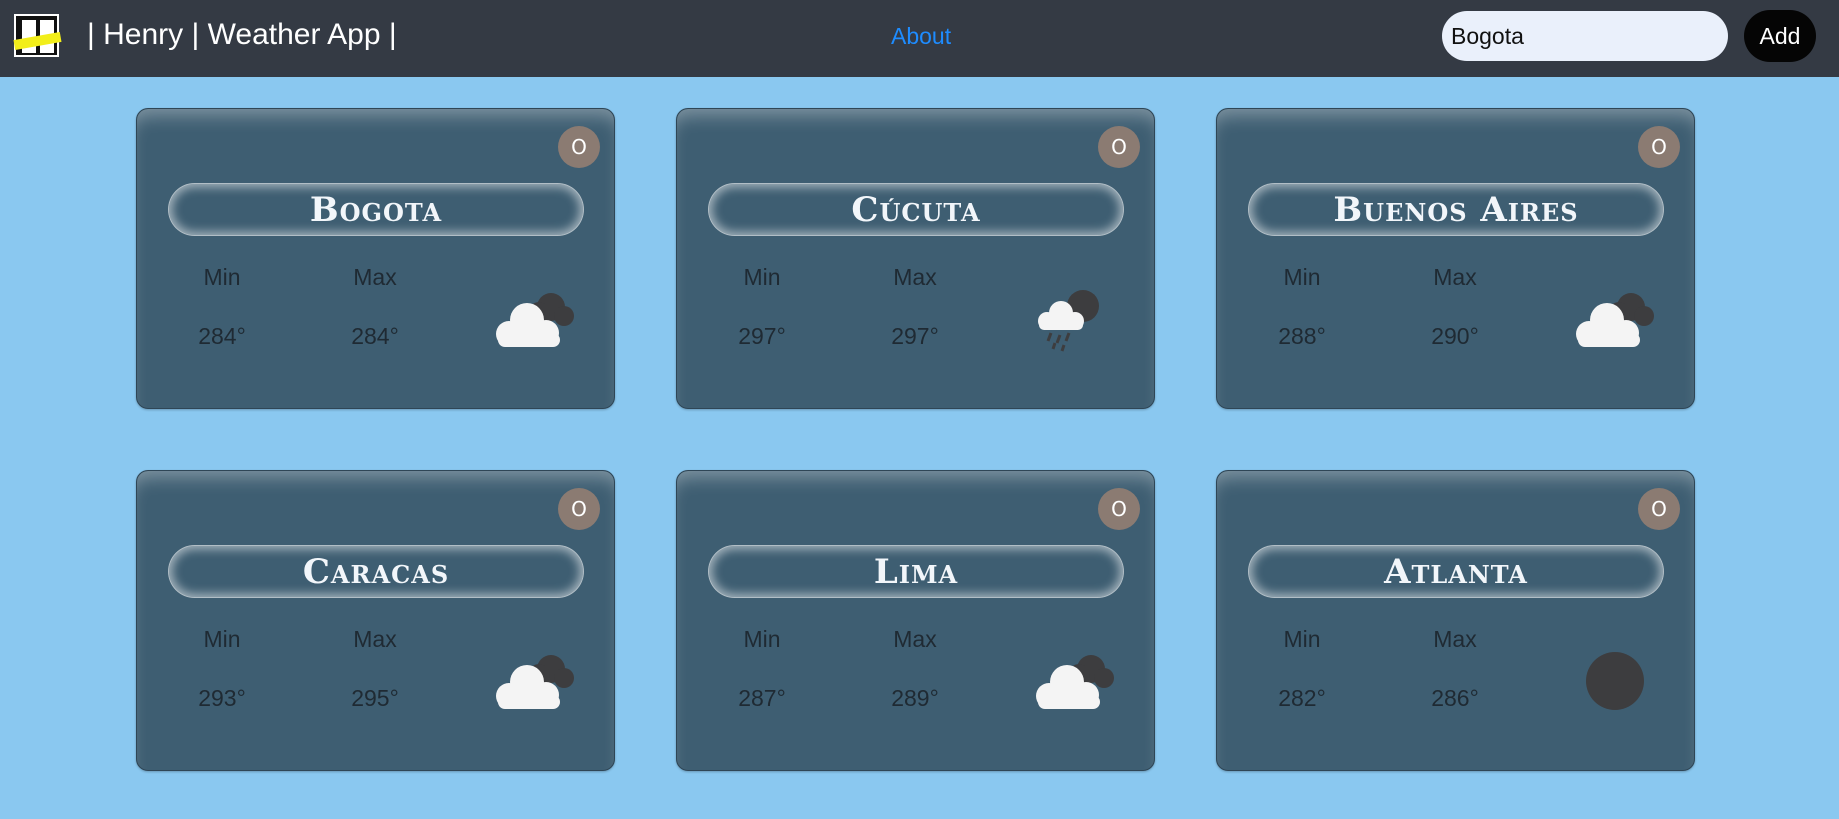 The width and height of the screenshot is (1839, 819). What do you see at coordinates (916, 571) in the screenshot?
I see `city-name: Lima` at bounding box center [916, 571].